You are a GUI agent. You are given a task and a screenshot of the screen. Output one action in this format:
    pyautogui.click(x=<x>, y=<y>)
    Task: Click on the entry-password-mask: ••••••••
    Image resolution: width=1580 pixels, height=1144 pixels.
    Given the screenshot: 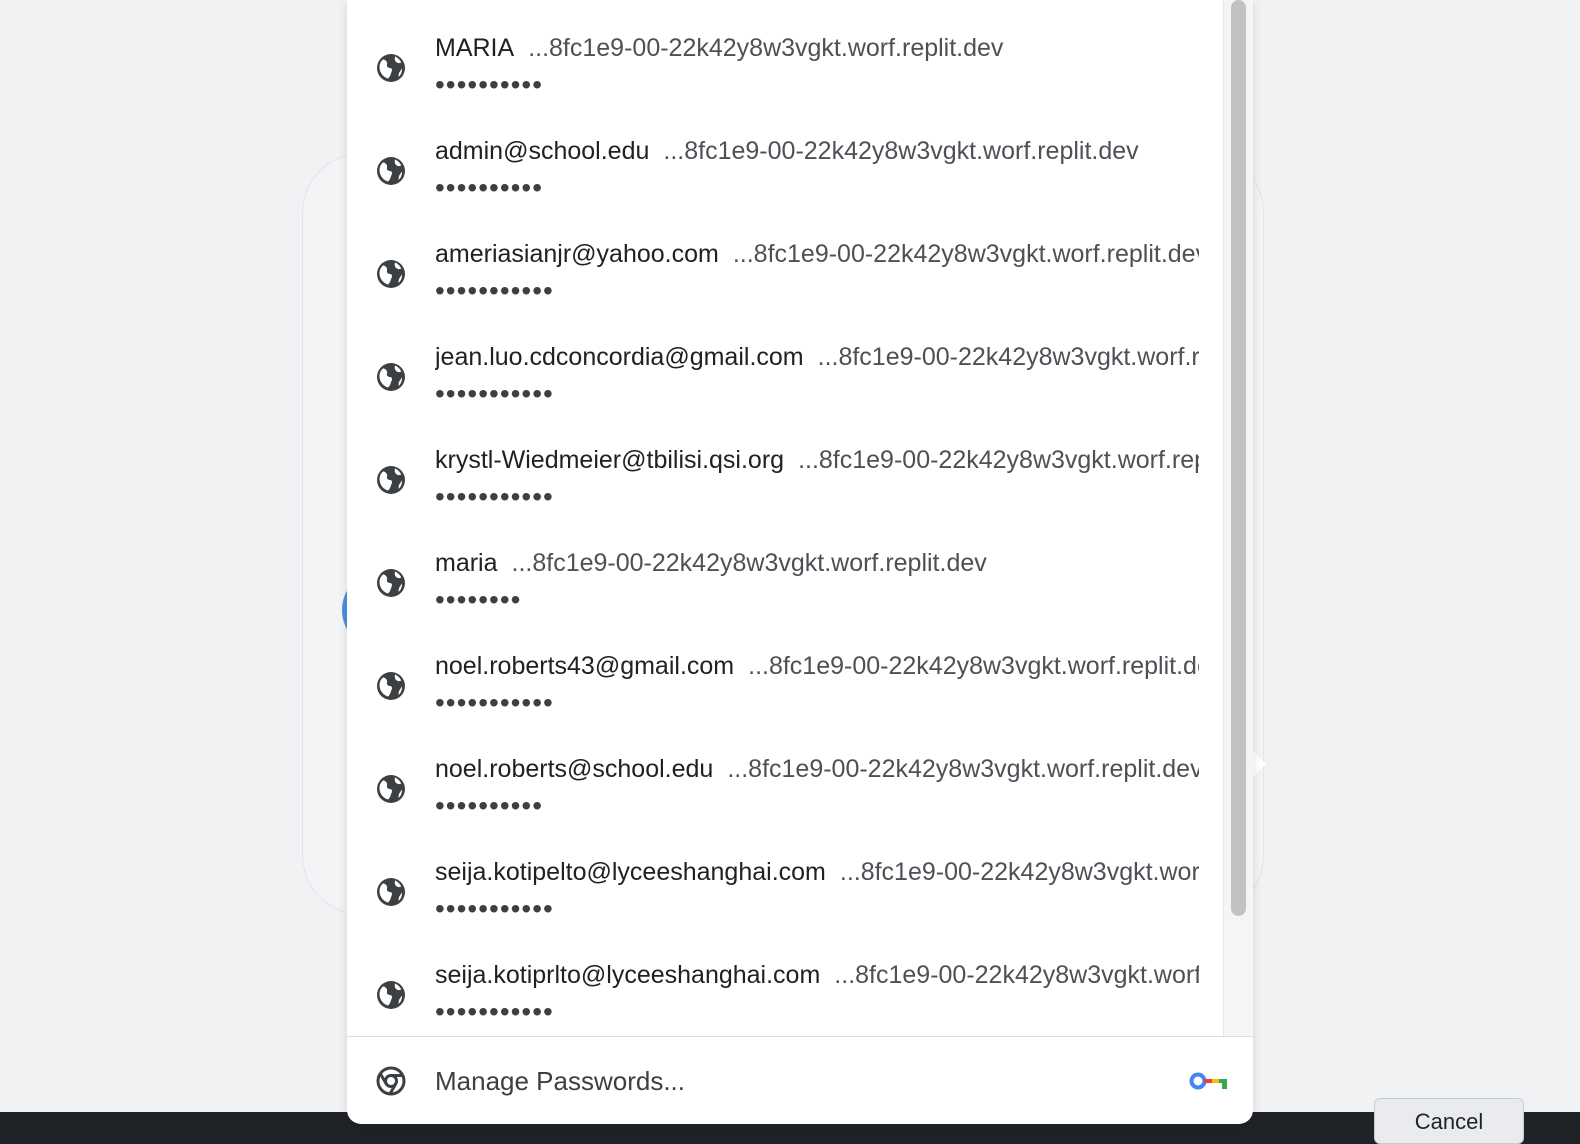 What is the action you would take?
    pyautogui.click(x=478, y=599)
    